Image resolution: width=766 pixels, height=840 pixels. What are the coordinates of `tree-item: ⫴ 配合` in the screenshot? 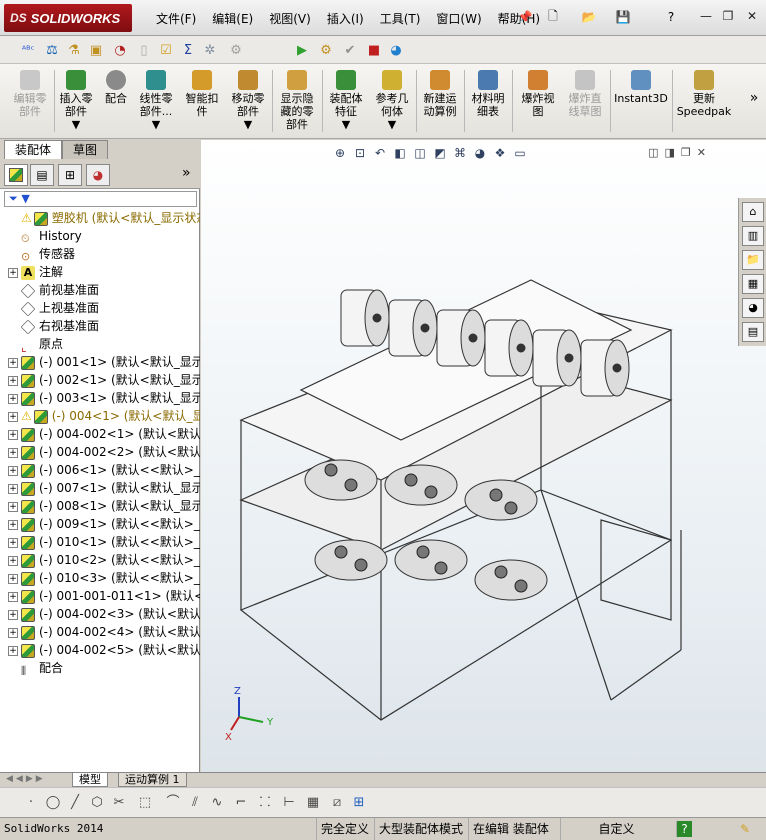 It's located at (100, 668).